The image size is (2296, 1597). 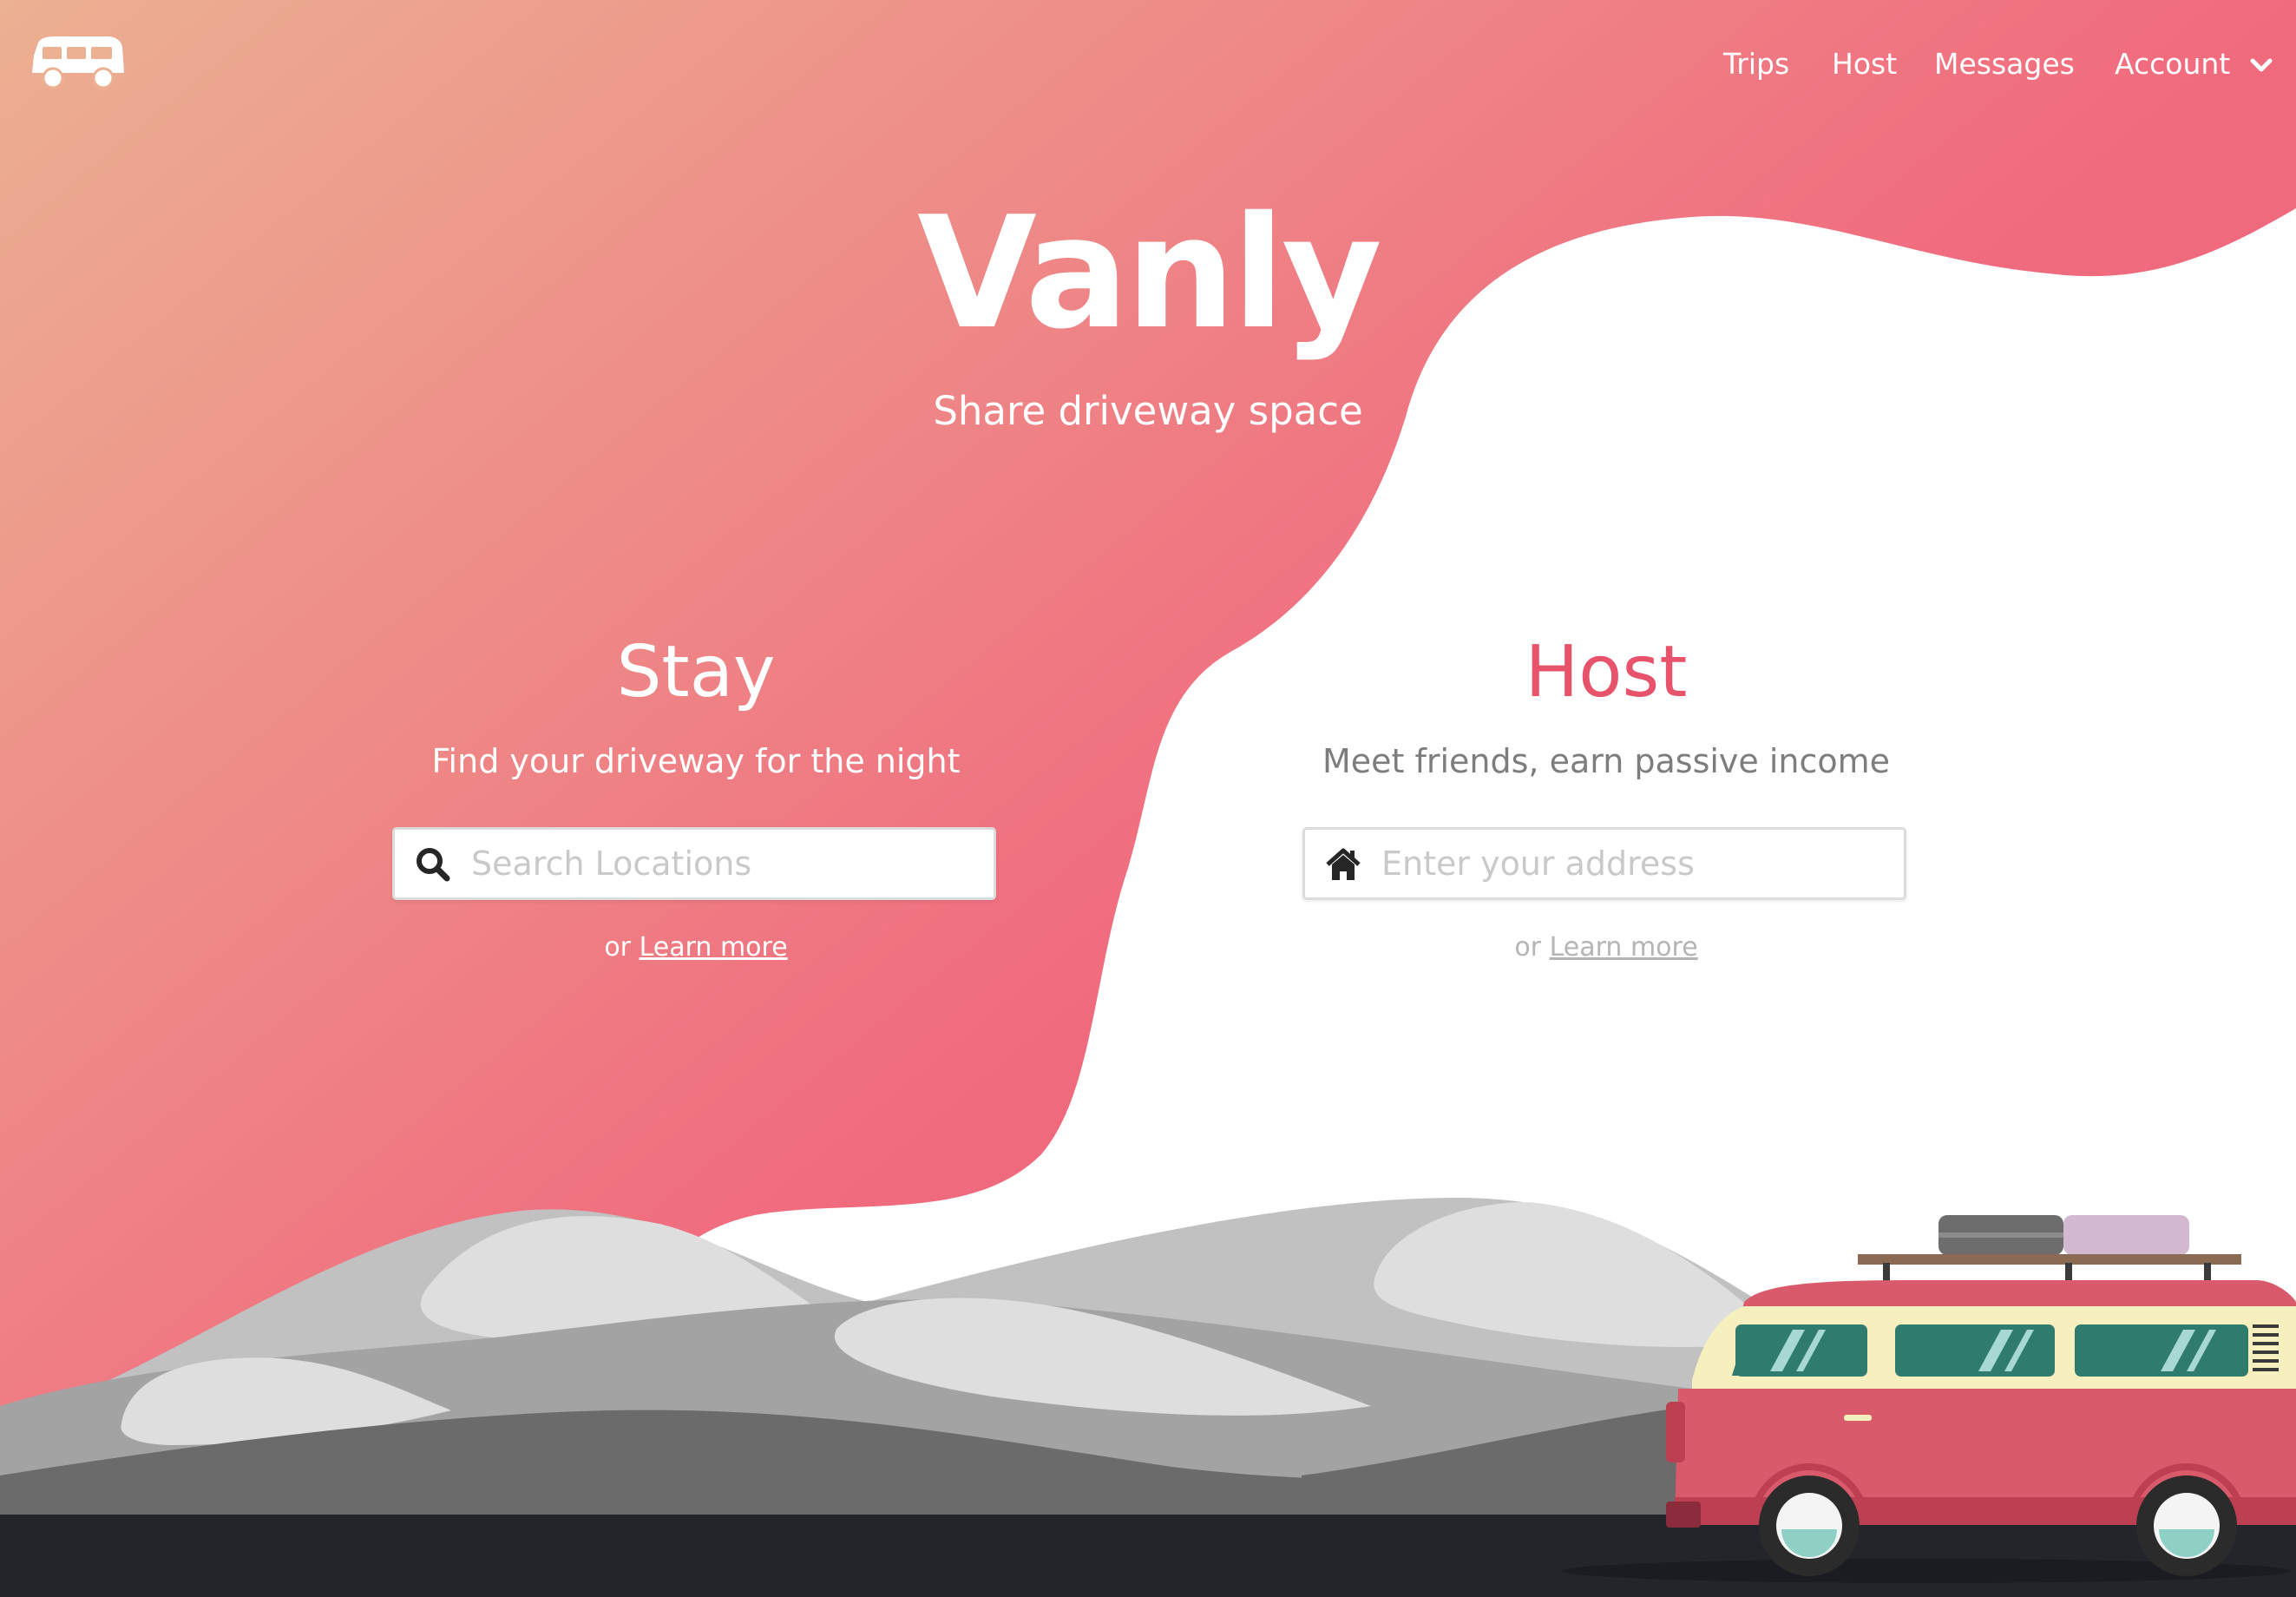 What do you see at coordinates (1148, 64) in the screenshot?
I see `top-nav: Trips Host Messages Account` at bounding box center [1148, 64].